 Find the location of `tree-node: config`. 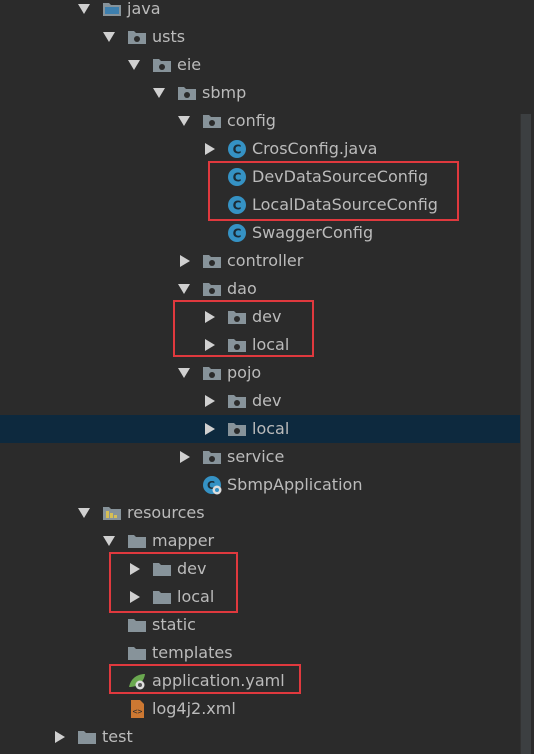

tree-node: config is located at coordinates (260, 121).